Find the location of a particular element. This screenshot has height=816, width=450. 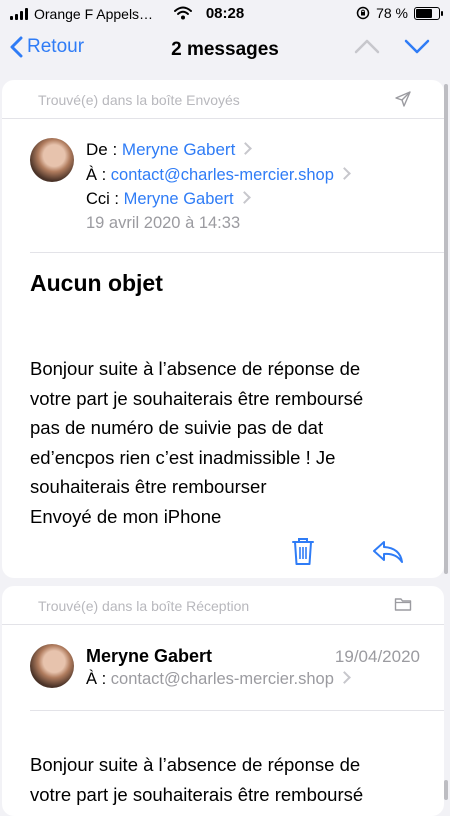

battery-percent: 78 % is located at coordinates (392, 13).